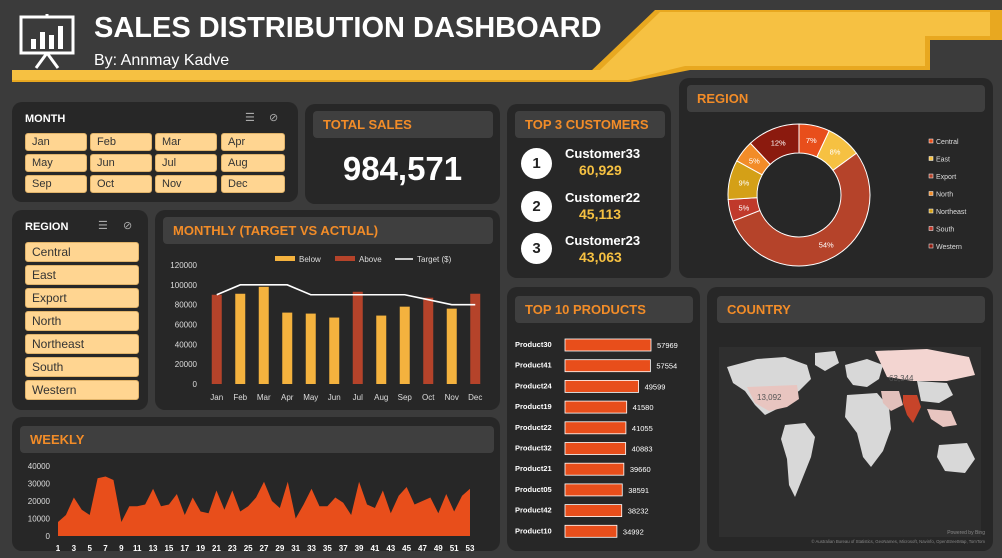 Image resolution: width=1002 pixels, height=558 pixels. I want to click on legend-swatch-below, so click(285, 258).